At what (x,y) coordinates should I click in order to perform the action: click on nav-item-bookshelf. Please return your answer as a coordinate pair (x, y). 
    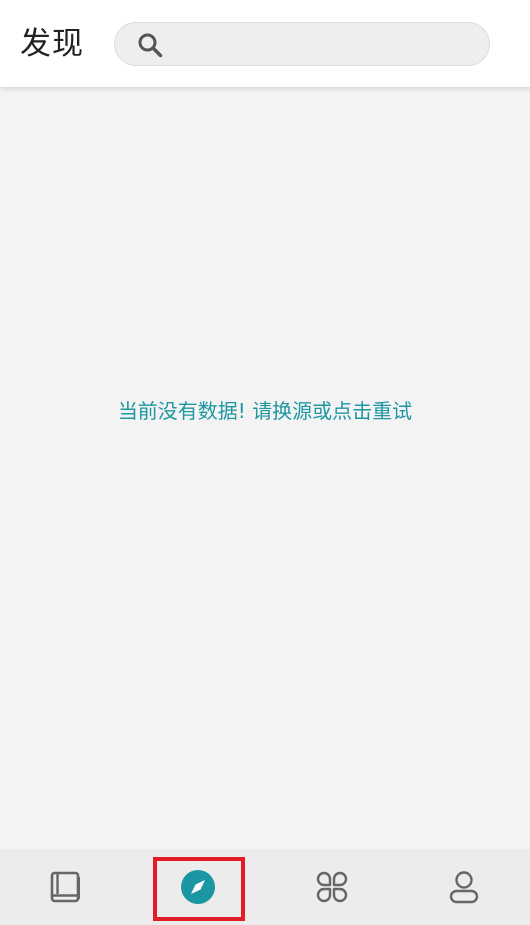
    Looking at the image, I should click on (66, 887).